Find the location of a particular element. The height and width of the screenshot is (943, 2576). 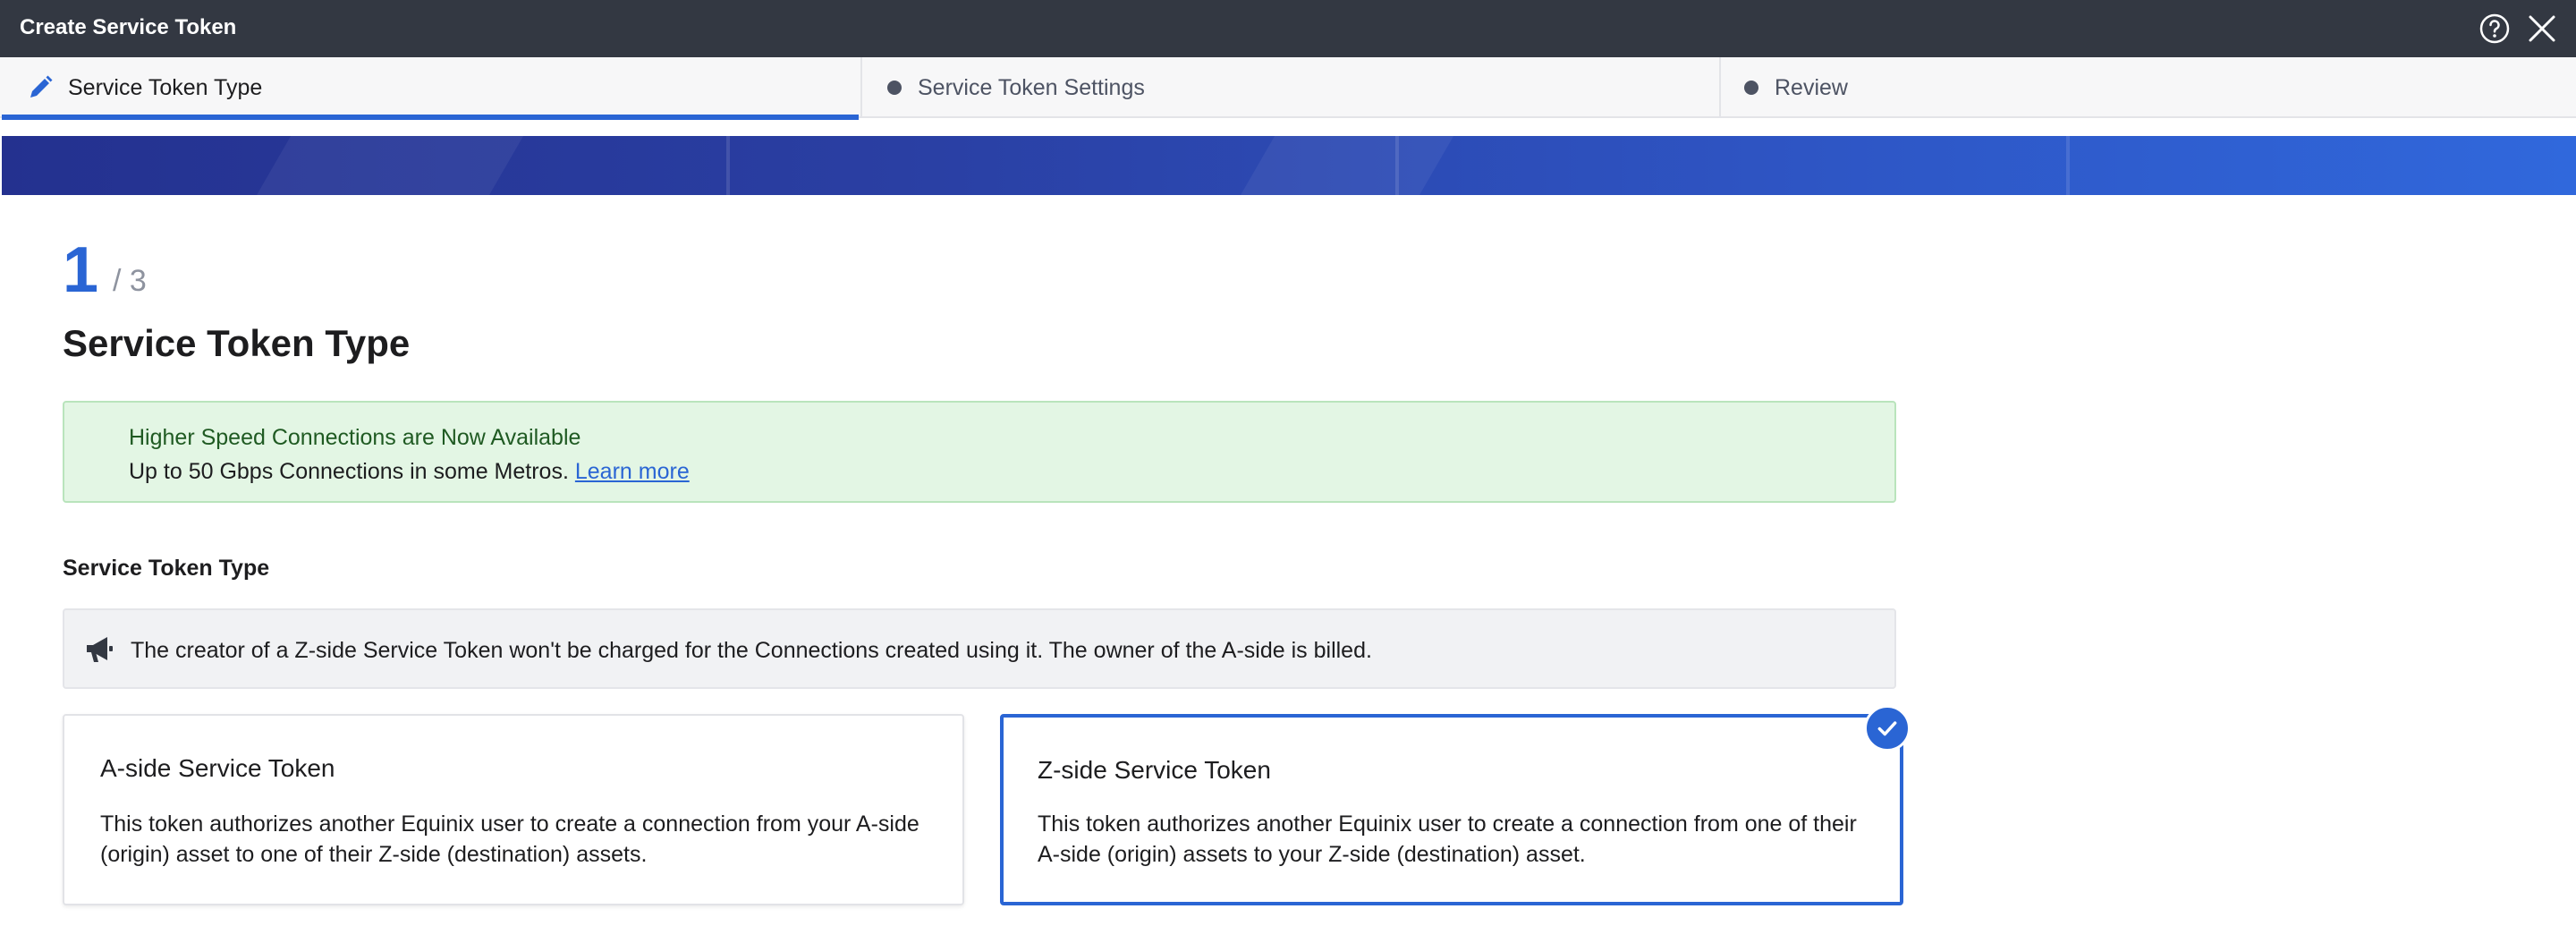

tab-label: Review is located at coordinates (1811, 87).